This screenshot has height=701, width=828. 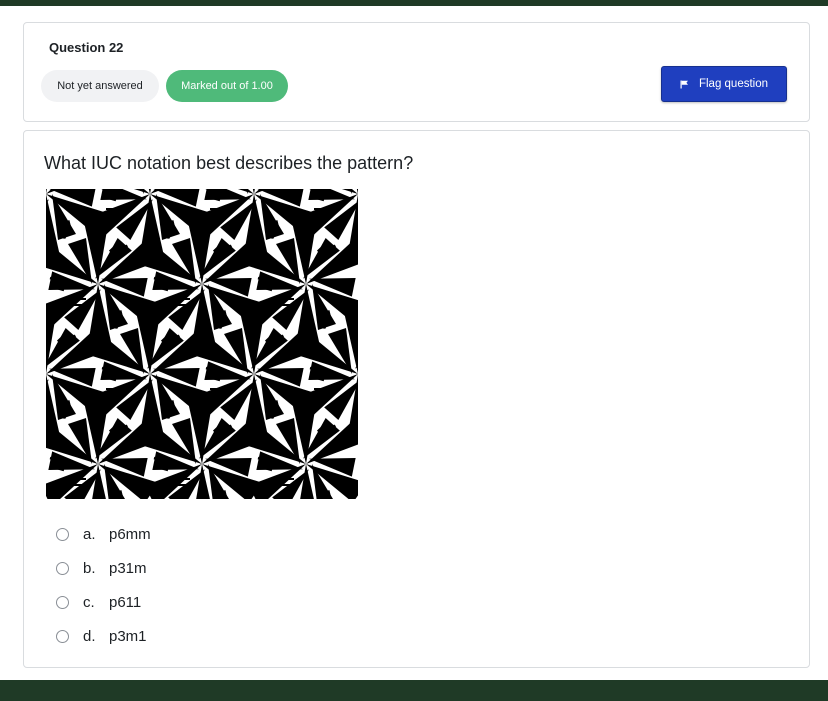 I want to click on answer-option-b: b. p31m, so click(x=103, y=568).